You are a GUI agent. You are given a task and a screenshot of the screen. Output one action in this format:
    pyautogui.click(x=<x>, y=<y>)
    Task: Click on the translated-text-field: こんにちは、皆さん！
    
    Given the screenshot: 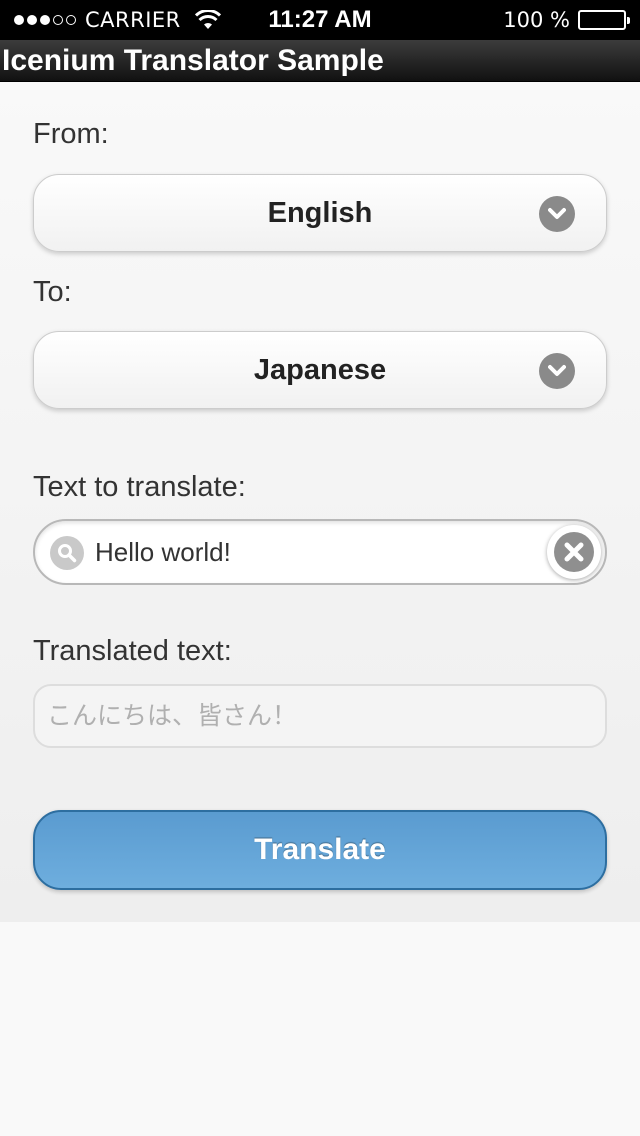 What is the action you would take?
    pyautogui.click(x=320, y=716)
    